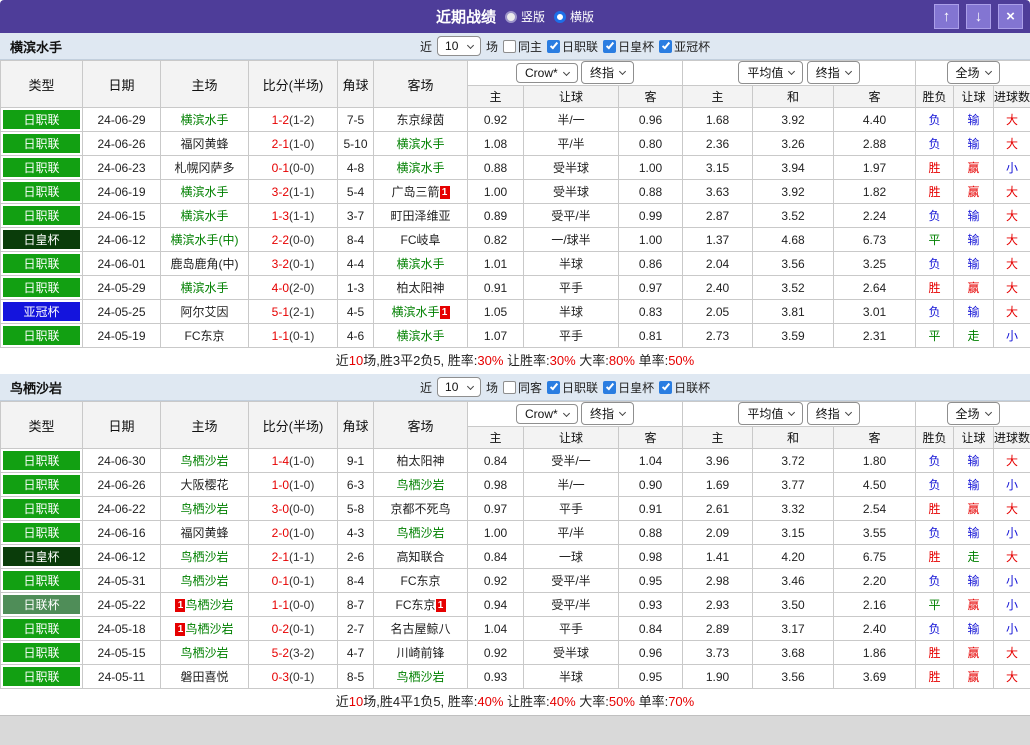 This screenshot has width=1030, height=745. Describe the element at coordinates (571, 628) in the screenshot. I see `handicap-odds-1: 平手` at that location.